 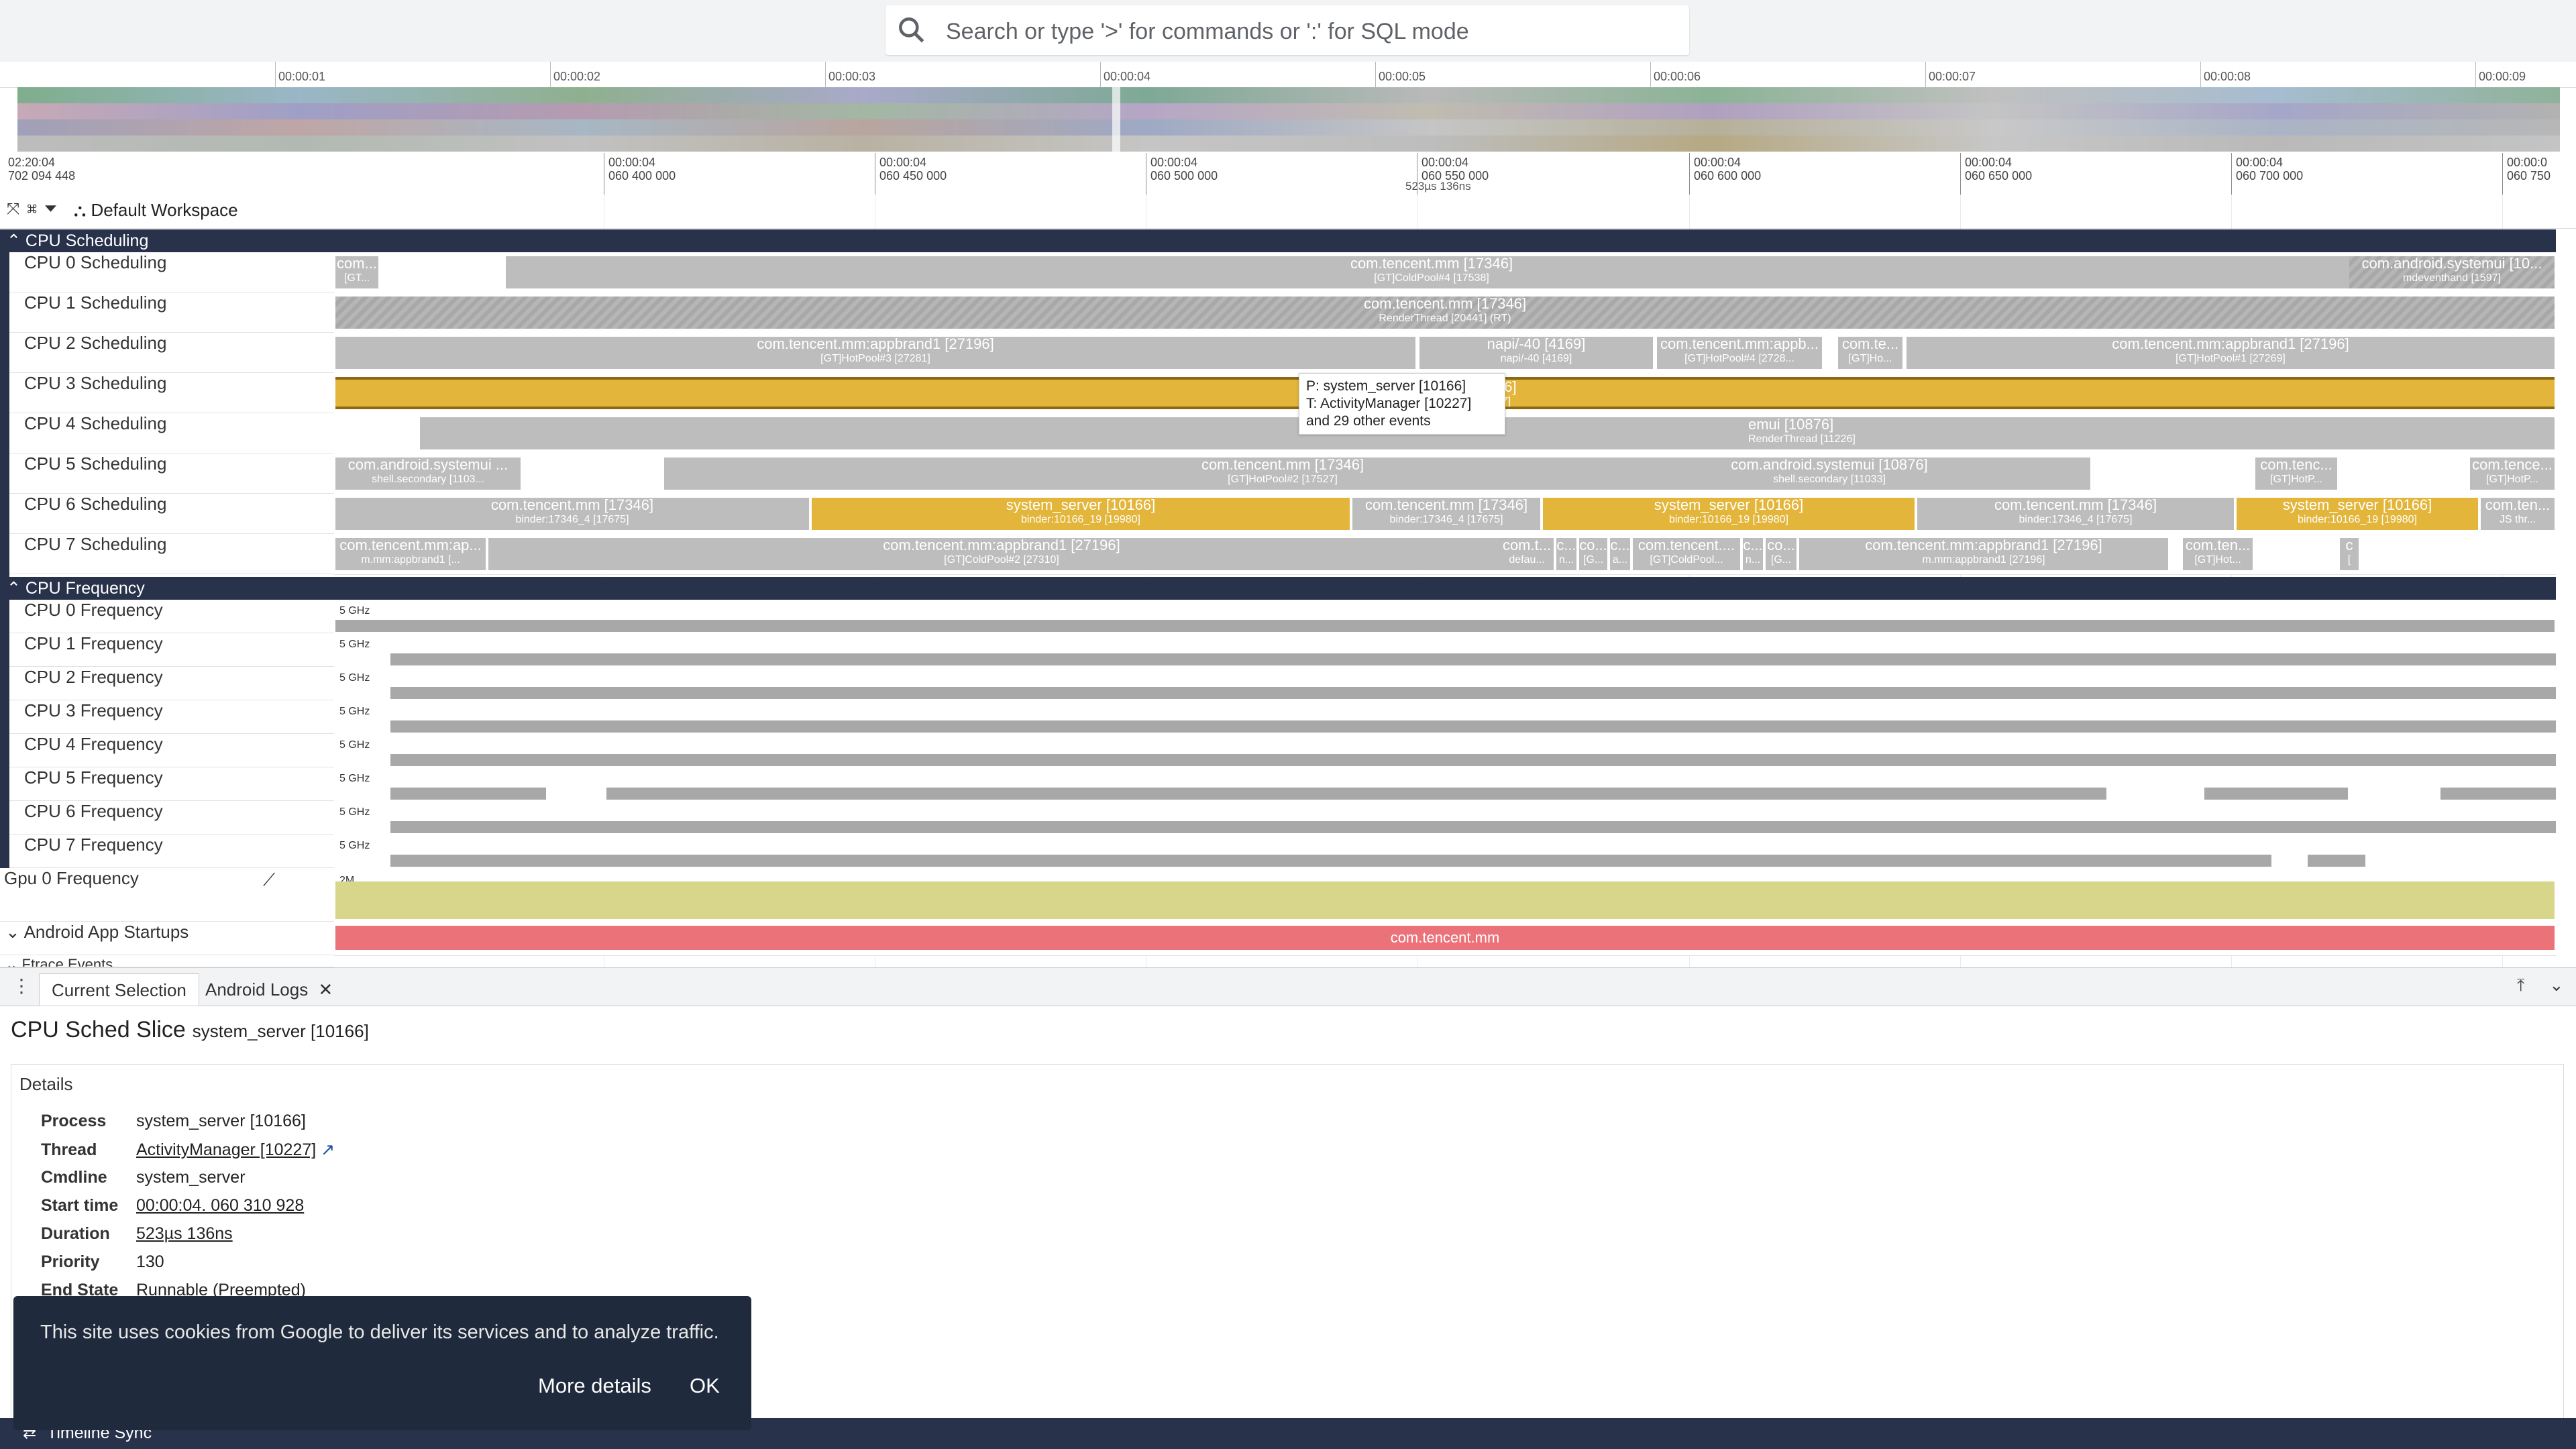 I want to click on duration-link: 523µs 136ns, so click(x=184, y=1233).